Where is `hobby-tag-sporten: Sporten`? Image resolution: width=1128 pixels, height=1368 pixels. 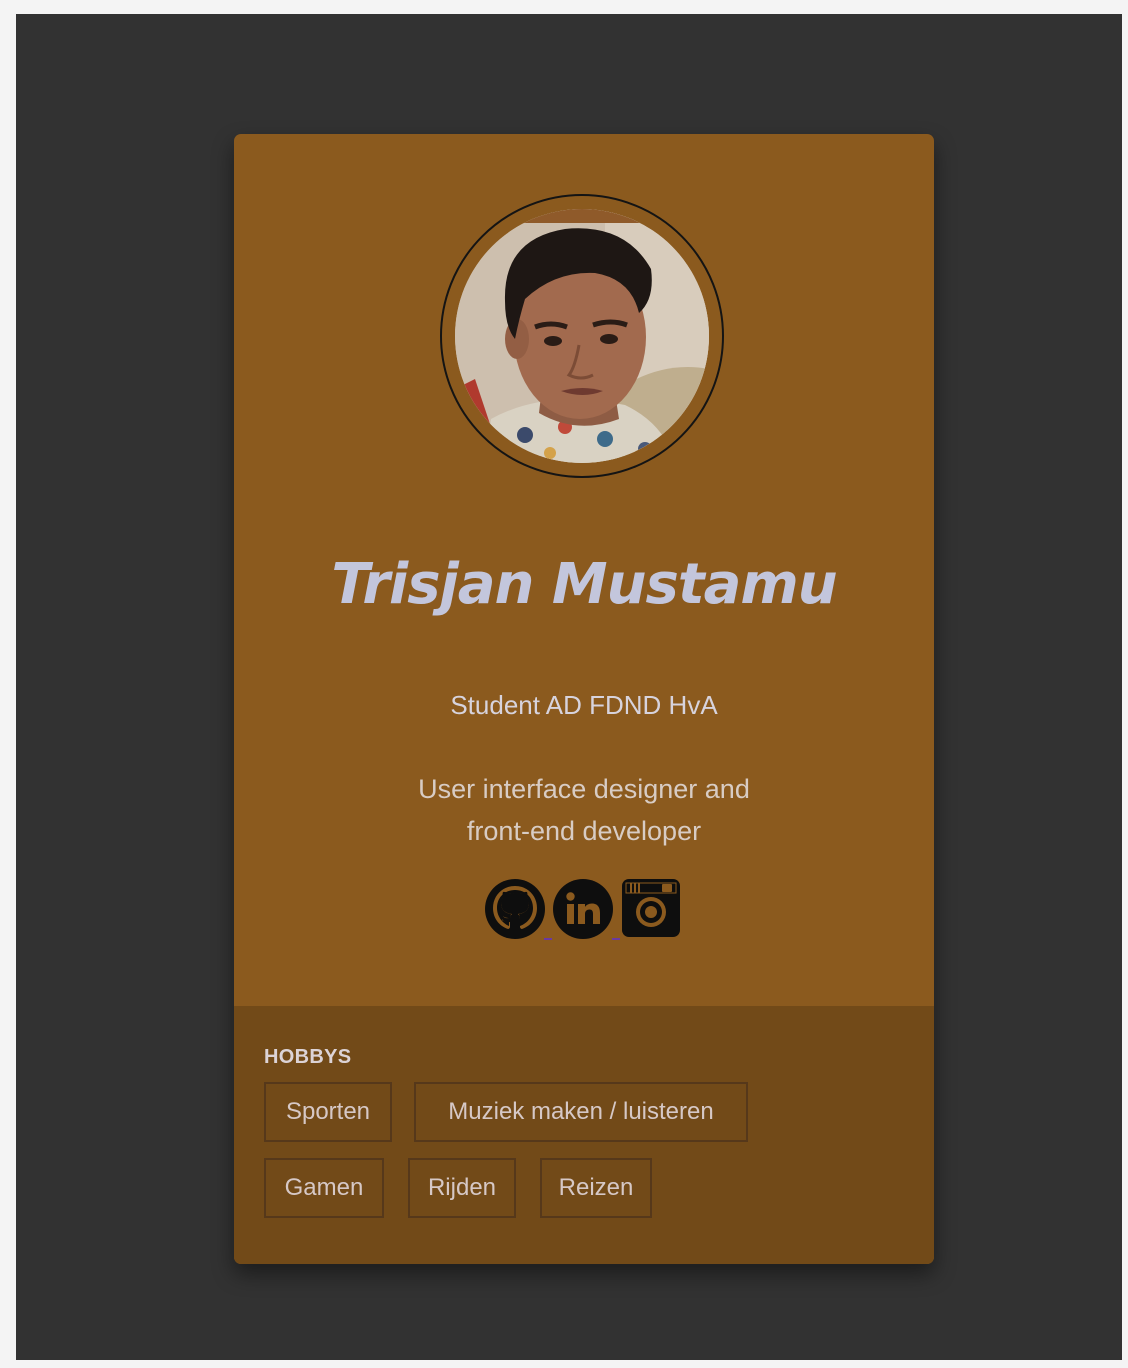
hobby-tag-sporten: Sporten is located at coordinates (328, 1112).